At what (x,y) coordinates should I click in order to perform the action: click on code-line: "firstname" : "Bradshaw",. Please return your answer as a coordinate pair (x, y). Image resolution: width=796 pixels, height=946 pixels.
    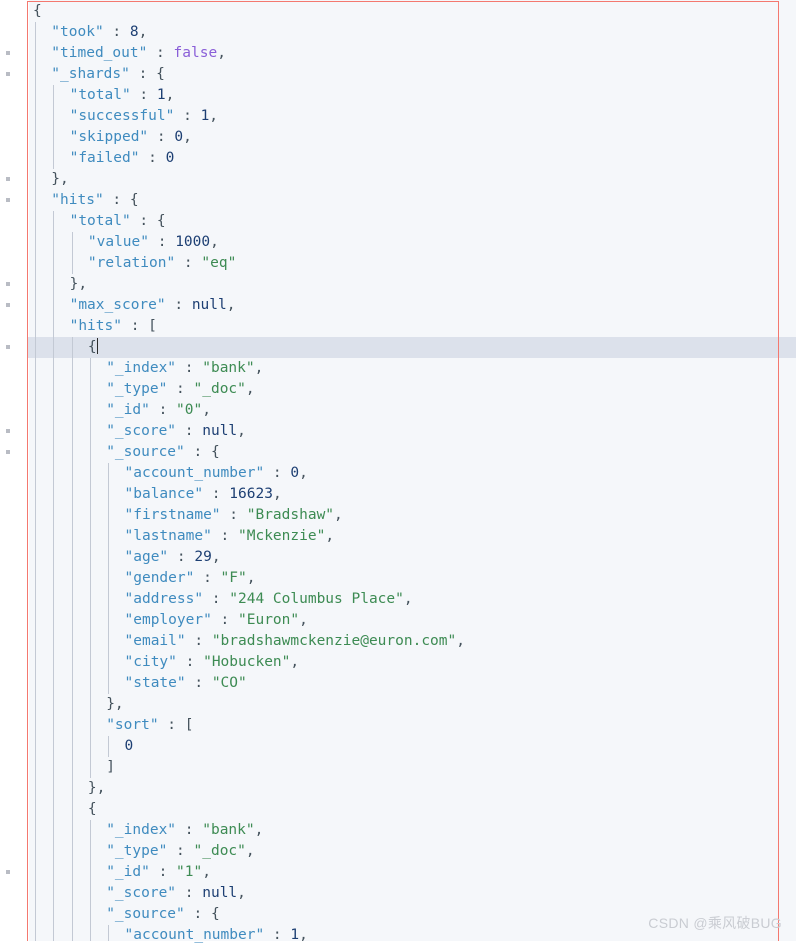
    Looking at the image, I should click on (232, 515).